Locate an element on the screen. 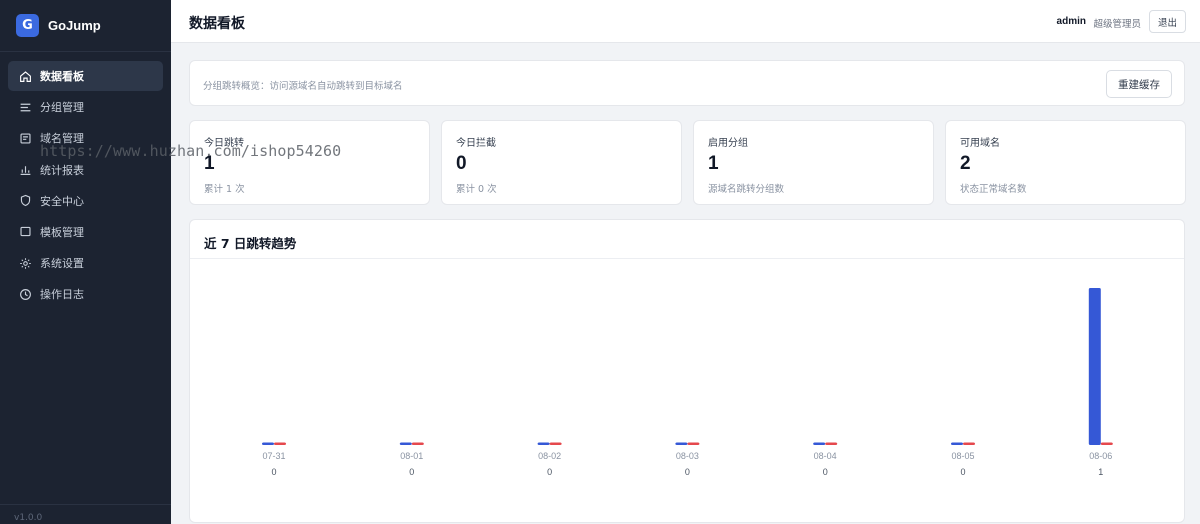 This screenshot has width=1200, height=524. sidebar-item-label: 操作日志 is located at coordinates (62, 295).